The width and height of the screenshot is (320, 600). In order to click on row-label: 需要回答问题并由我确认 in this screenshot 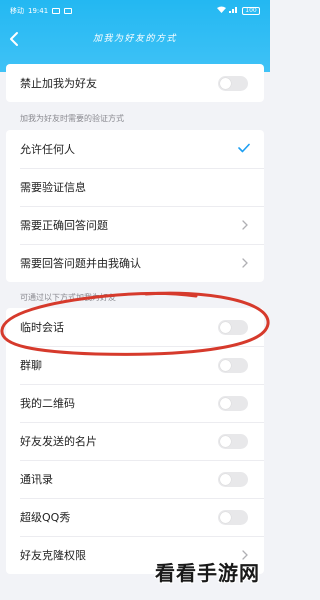, I will do `click(80, 263)`.